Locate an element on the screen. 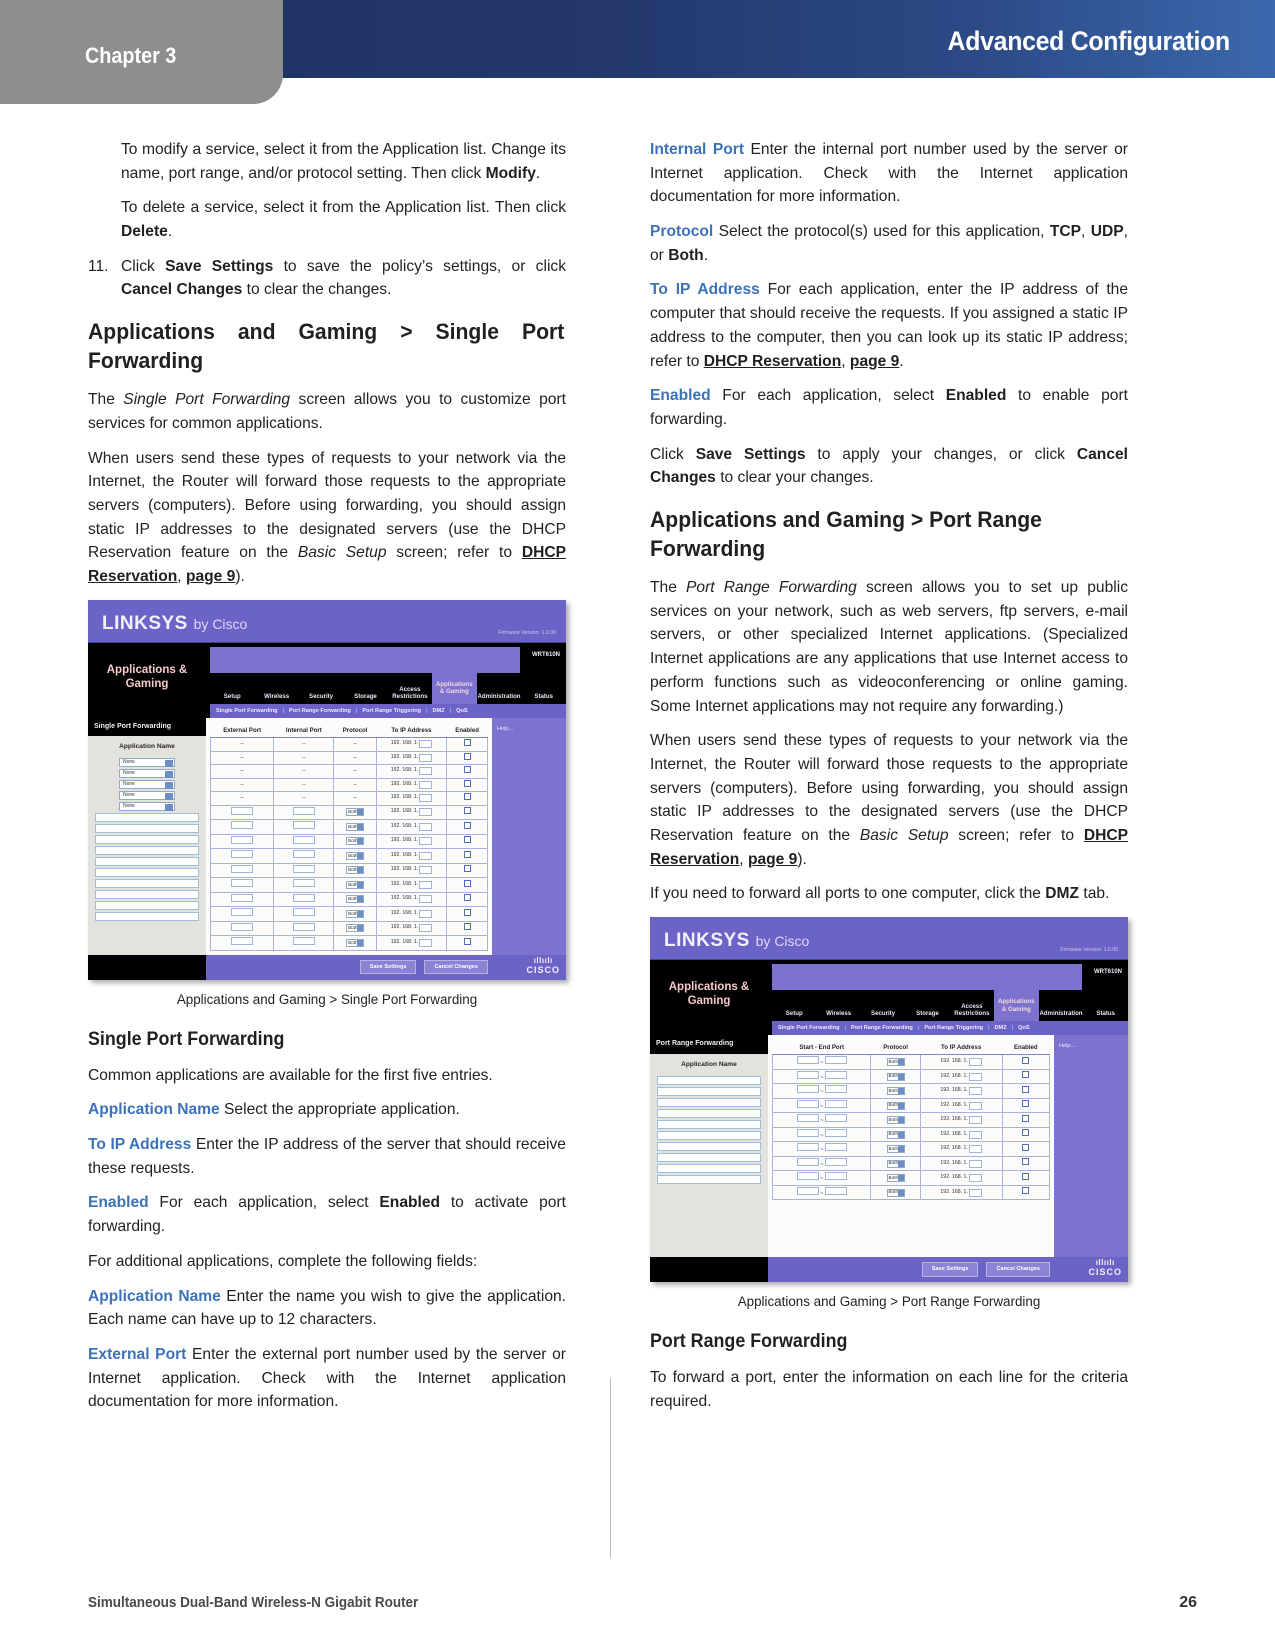 The image size is (1275, 1651). tab-security: Security is located at coordinates (321, 697).